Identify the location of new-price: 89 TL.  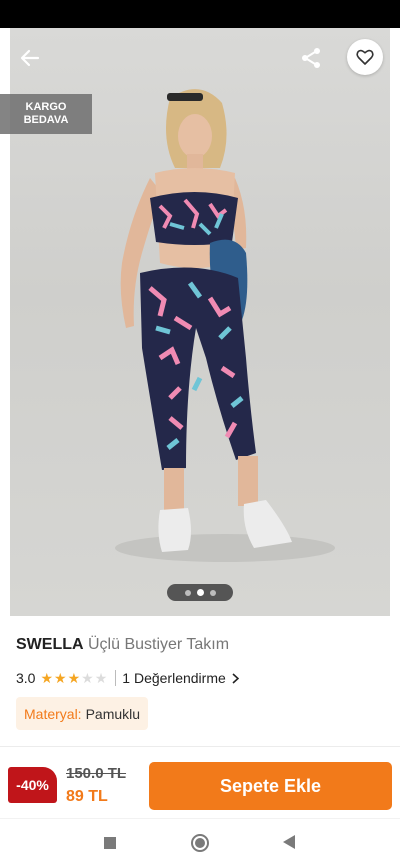
(87, 796).